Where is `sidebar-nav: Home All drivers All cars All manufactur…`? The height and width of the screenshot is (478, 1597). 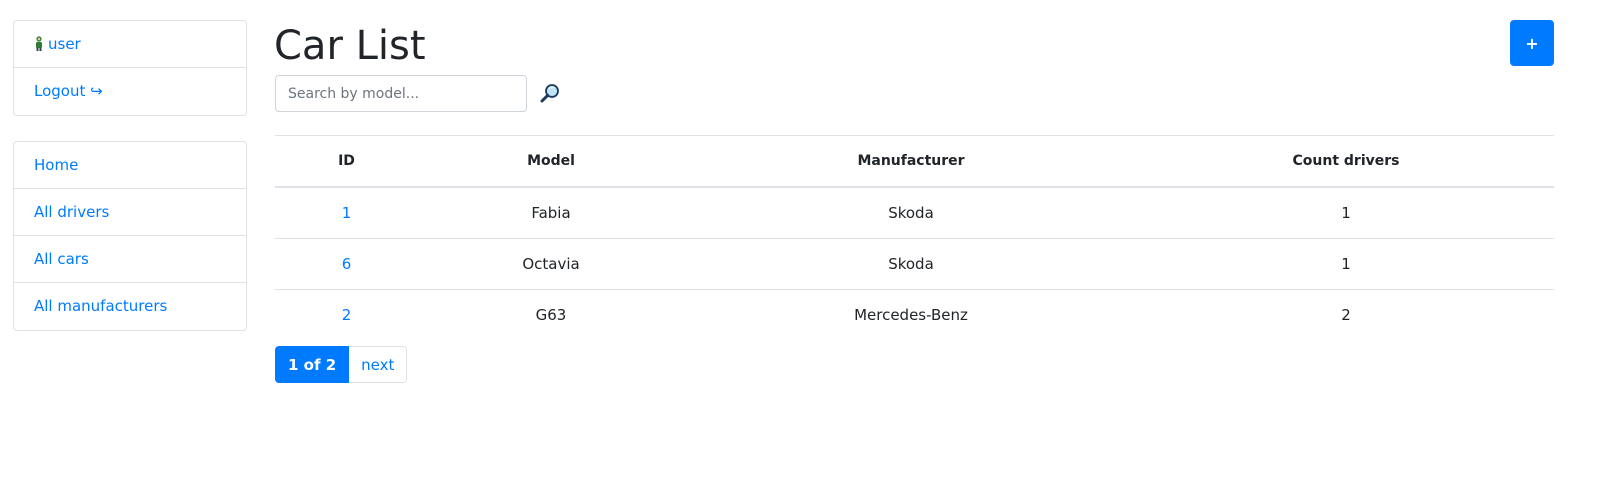
sidebar-nav: Home All drivers All cars All manufactur… is located at coordinates (130, 236).